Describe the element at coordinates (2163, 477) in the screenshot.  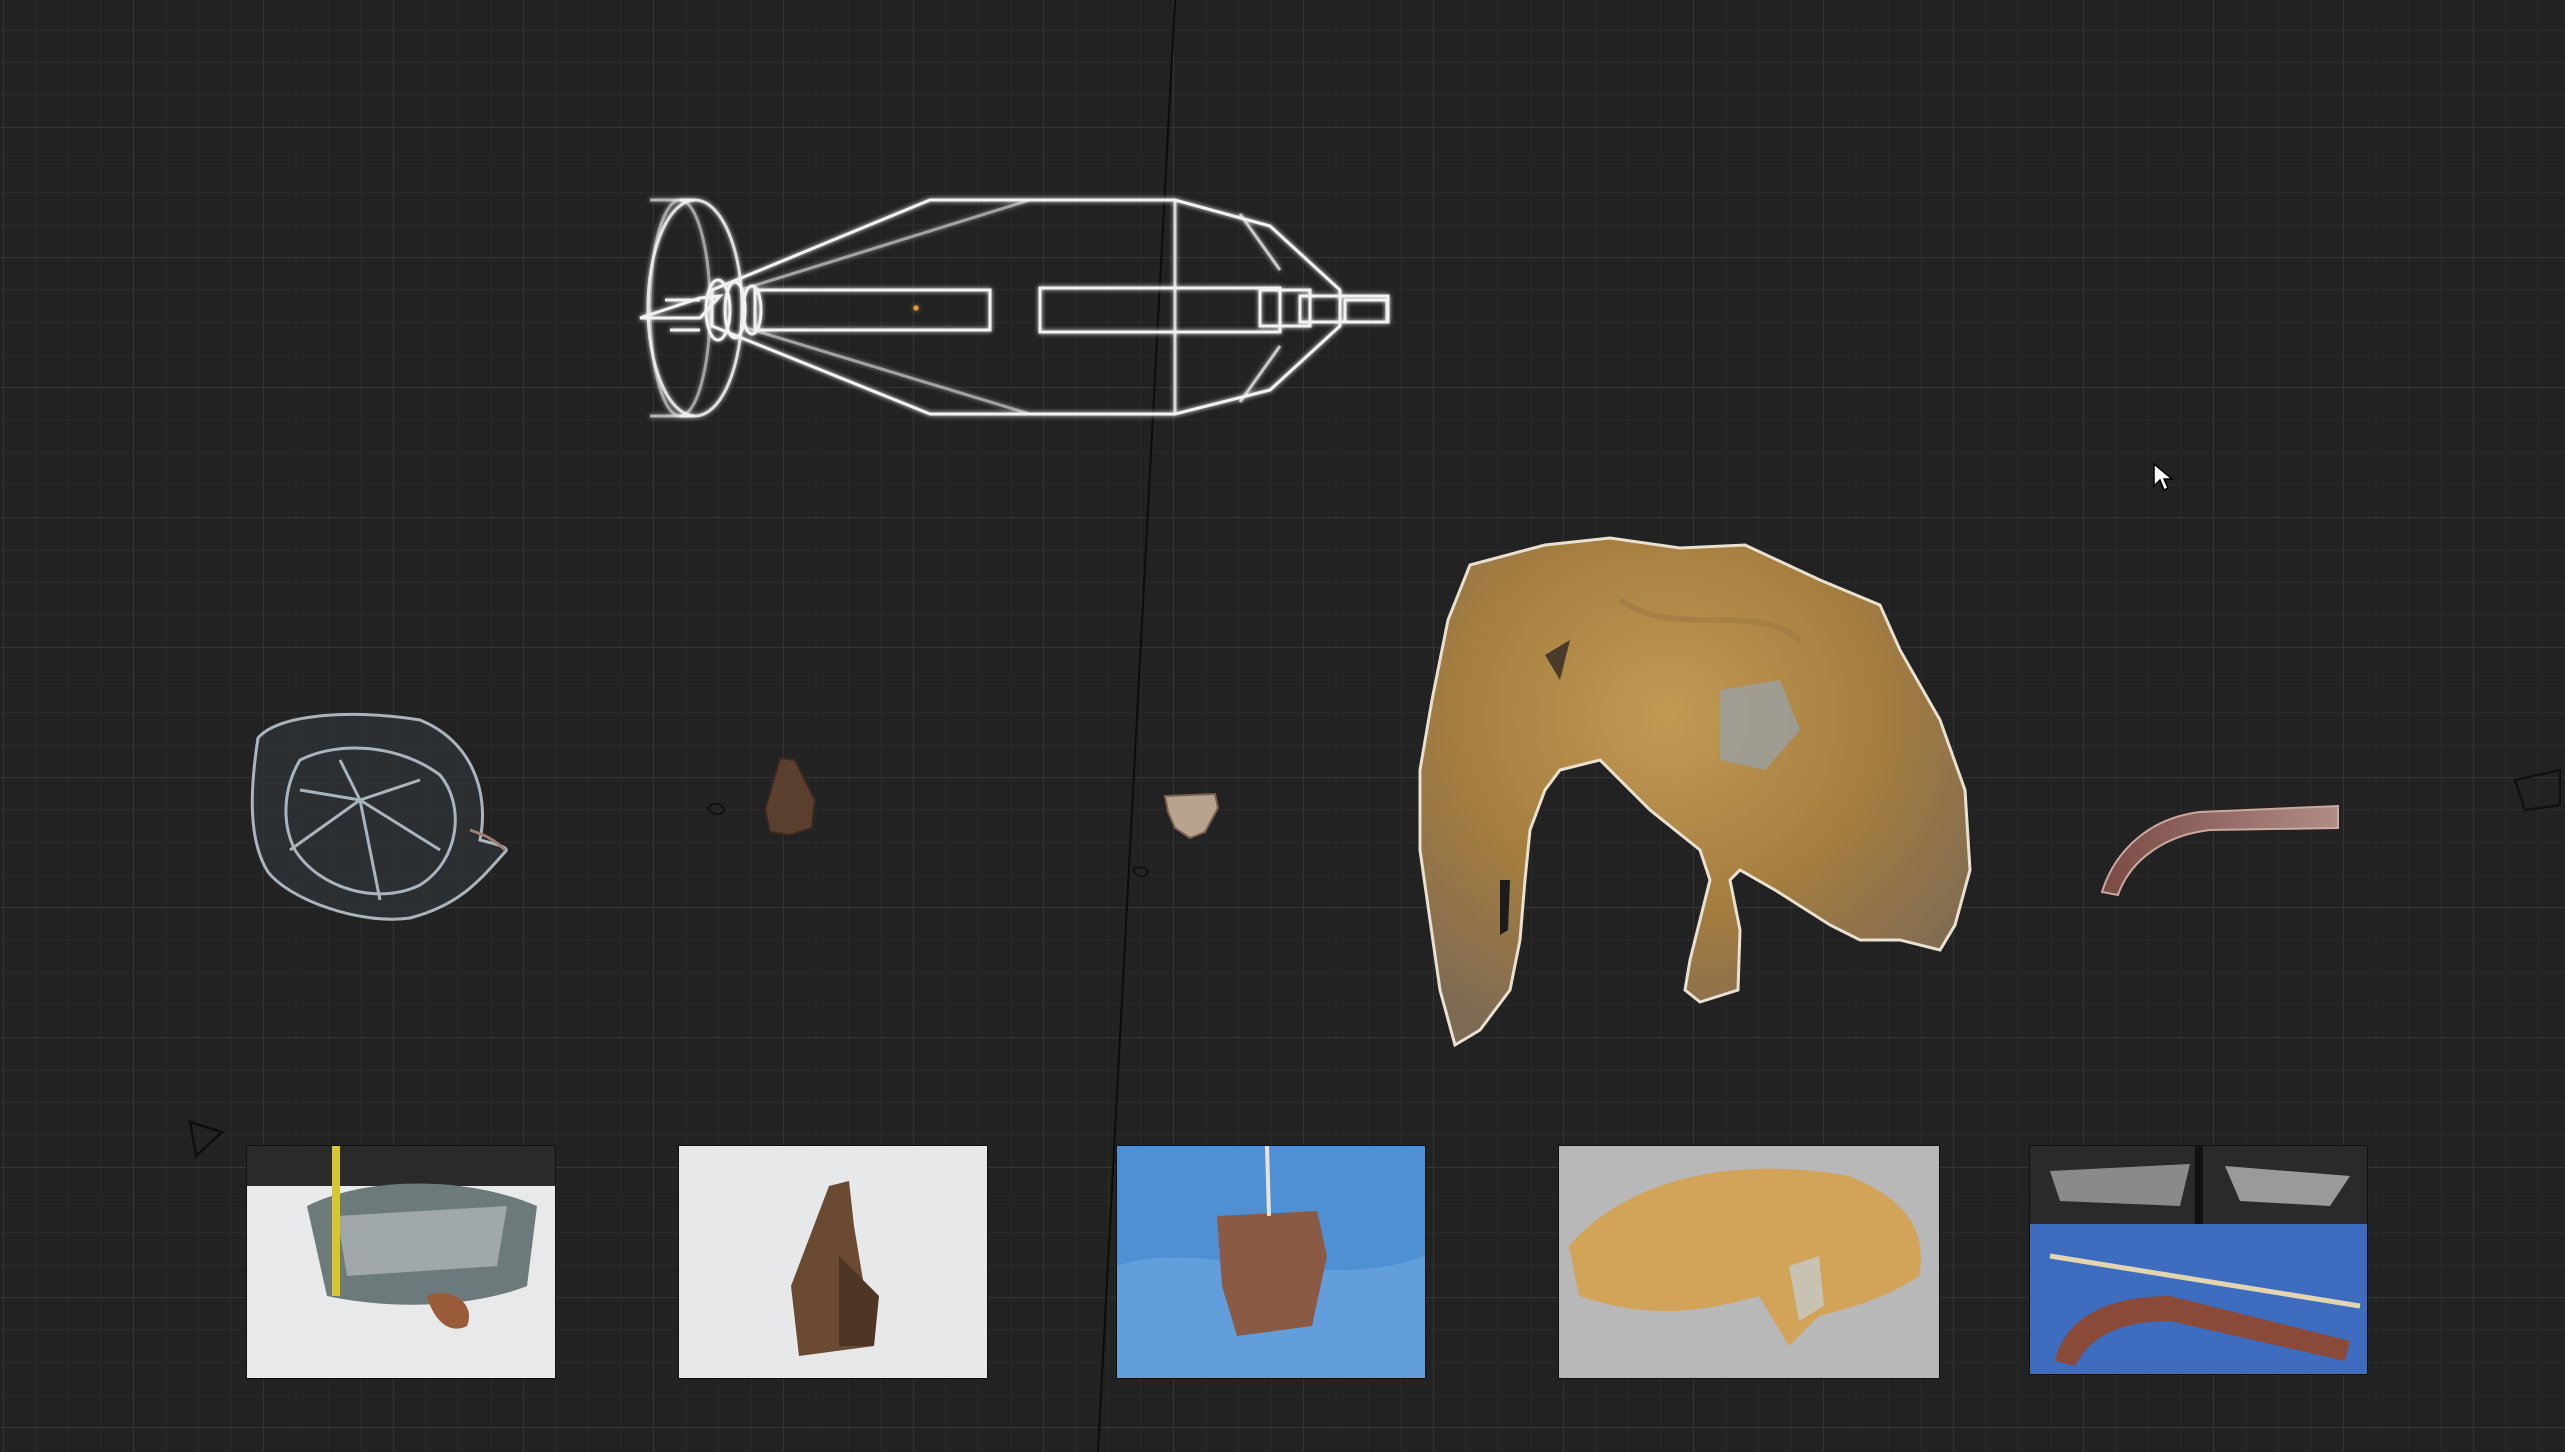
I see `mouse-pointer-icon` at that location.